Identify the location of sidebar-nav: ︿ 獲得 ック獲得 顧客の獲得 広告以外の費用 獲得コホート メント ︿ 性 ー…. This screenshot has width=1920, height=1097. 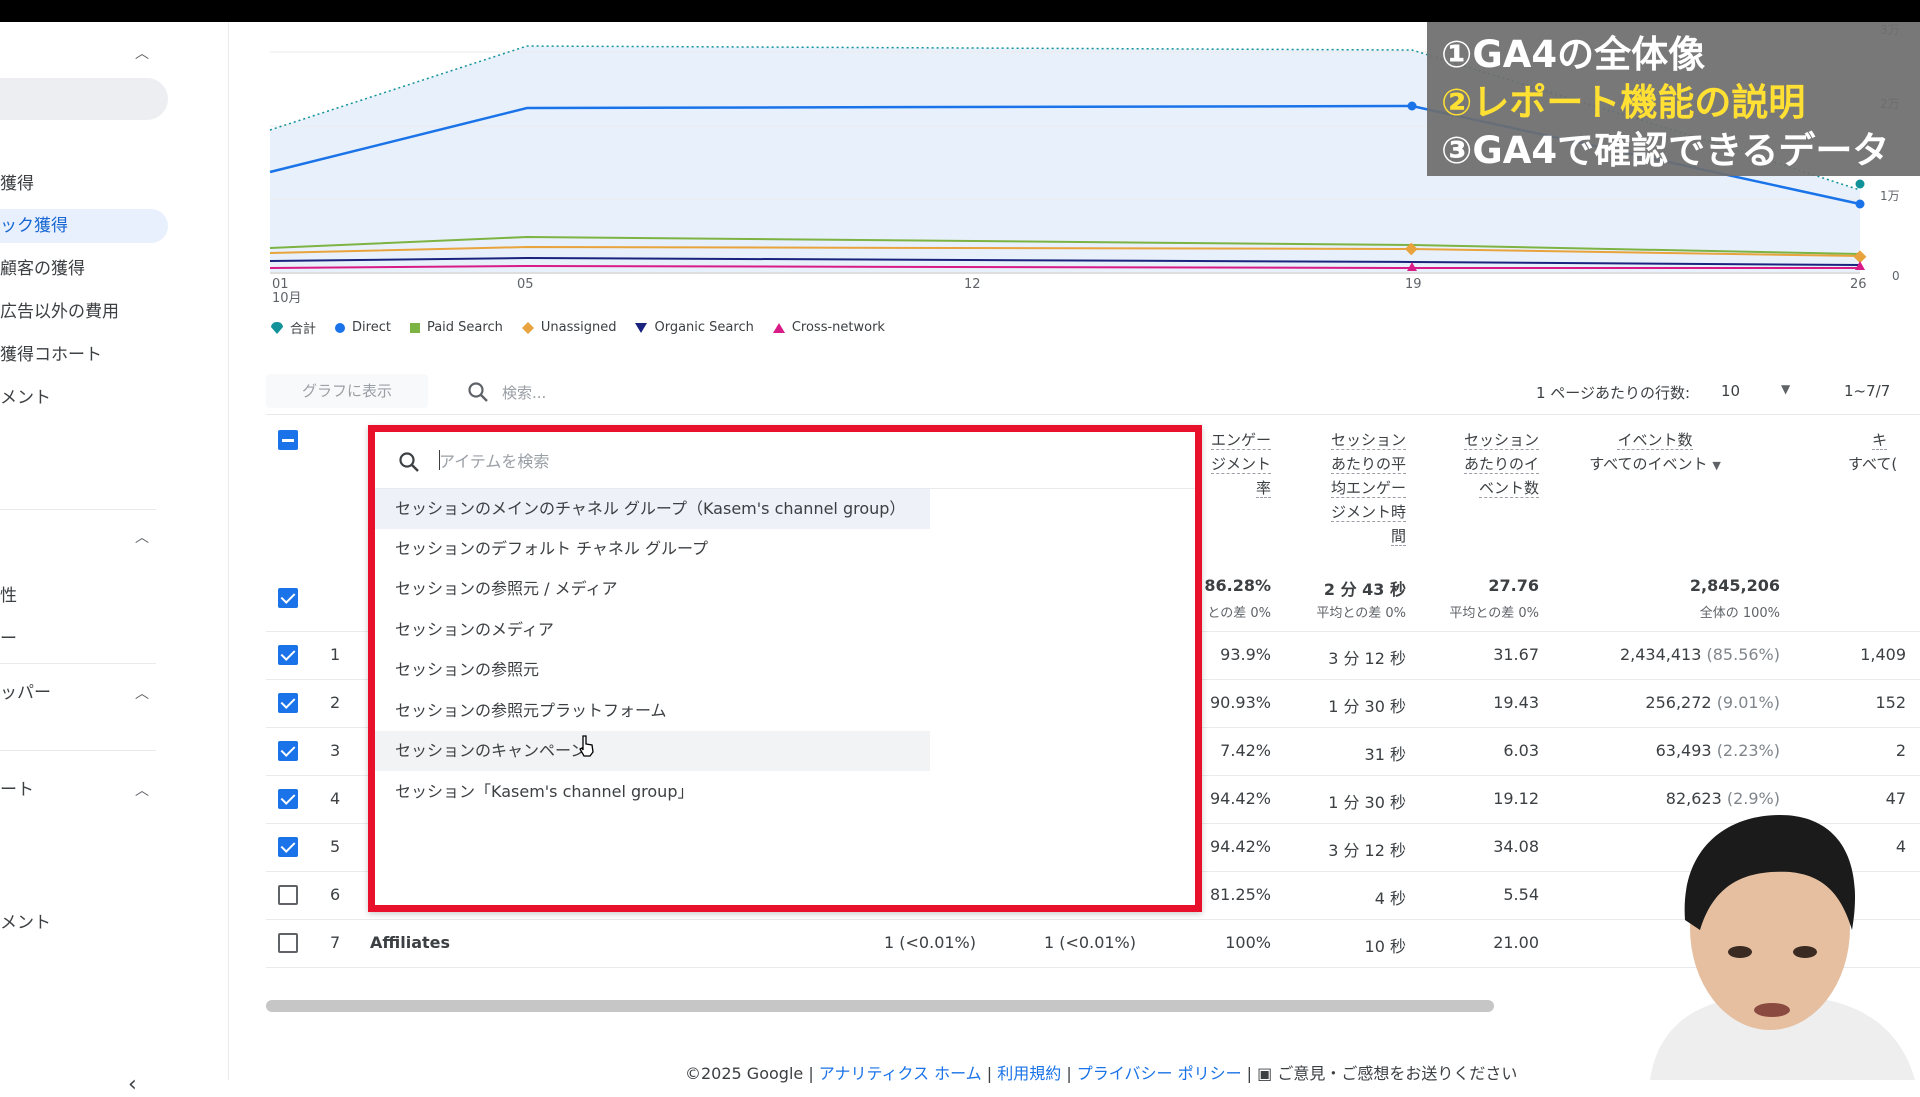
(114, 559).